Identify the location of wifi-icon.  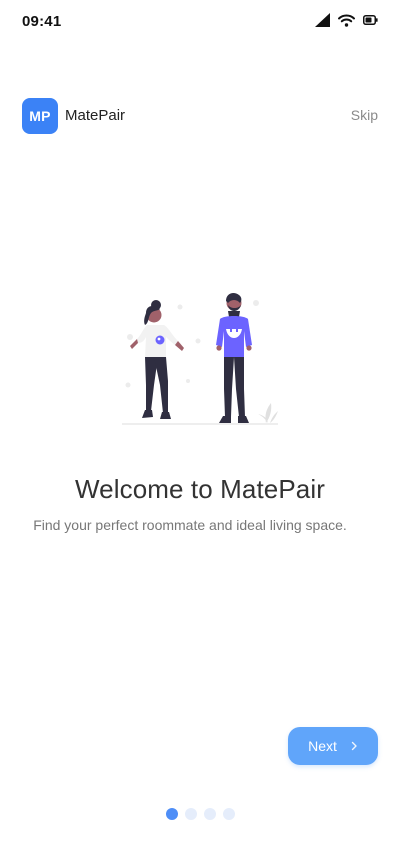
(346, 20).